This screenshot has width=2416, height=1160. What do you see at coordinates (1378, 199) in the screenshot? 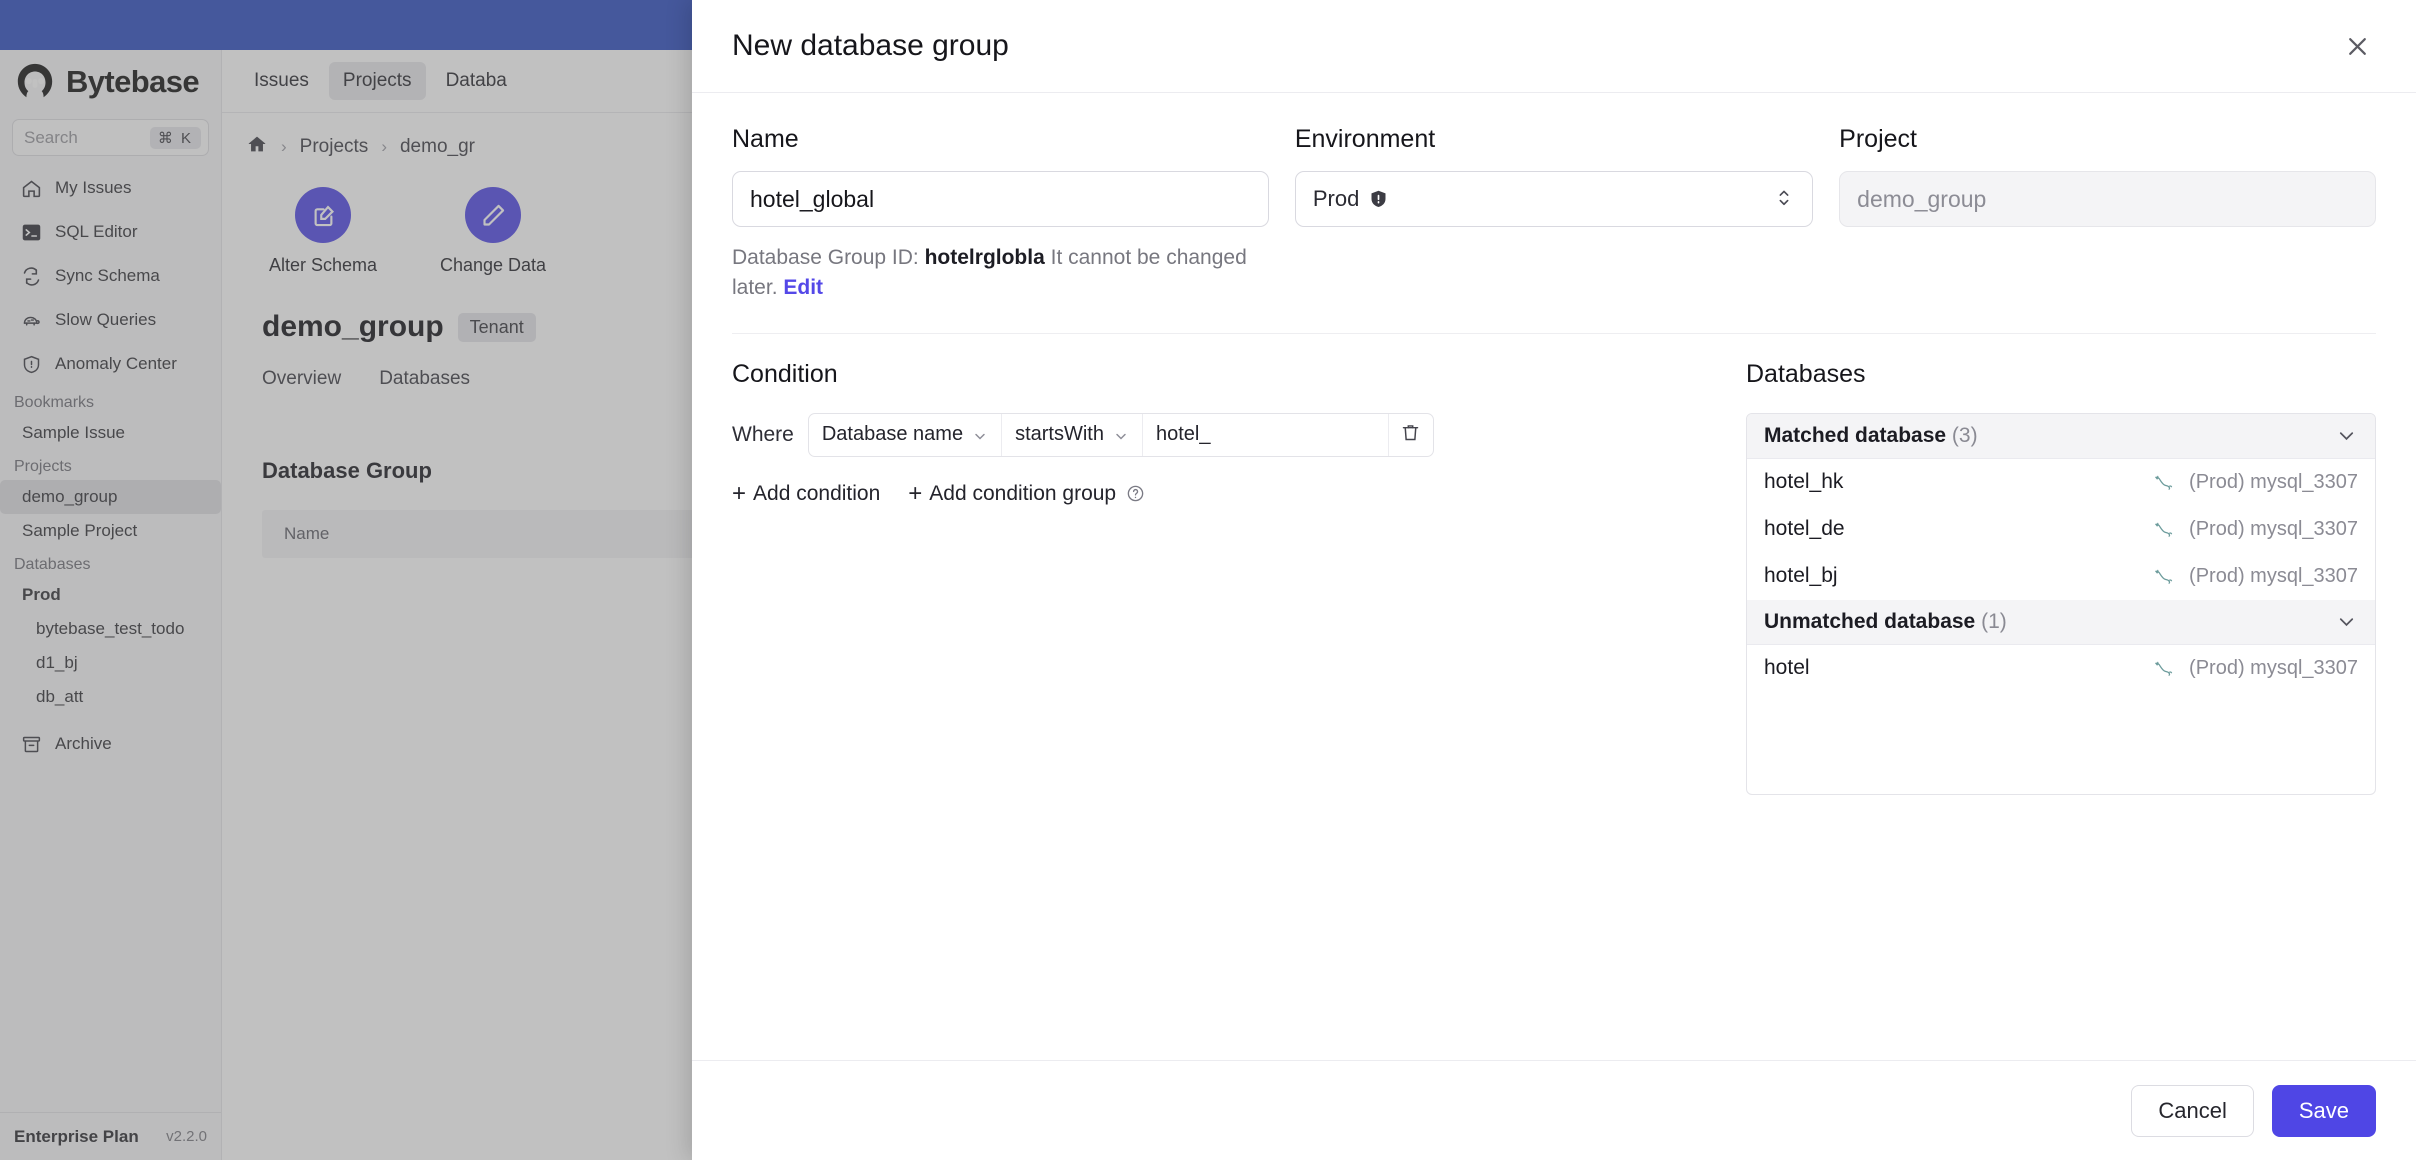
I see `shield-icon` at bounding box center [1378, 199].